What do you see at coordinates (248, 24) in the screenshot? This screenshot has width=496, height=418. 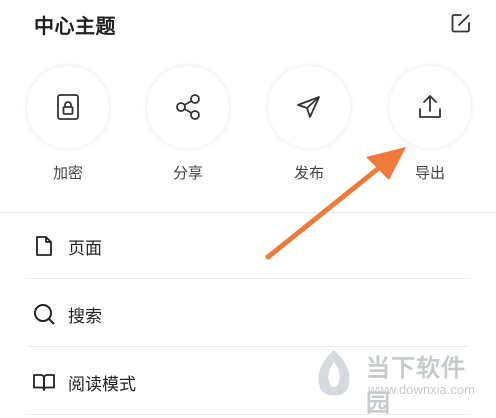 I see `panel-header: 中心主题` at bounding box center [248, 24].